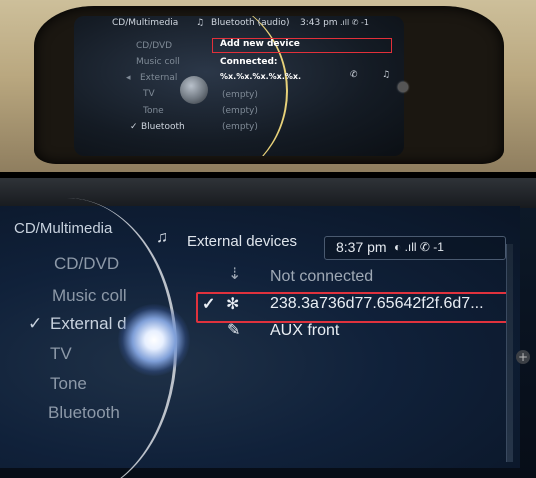 The height and width of the screenshot is (478, 536). I want to click on add-new-device-item: Add new device, so click(260, 44).